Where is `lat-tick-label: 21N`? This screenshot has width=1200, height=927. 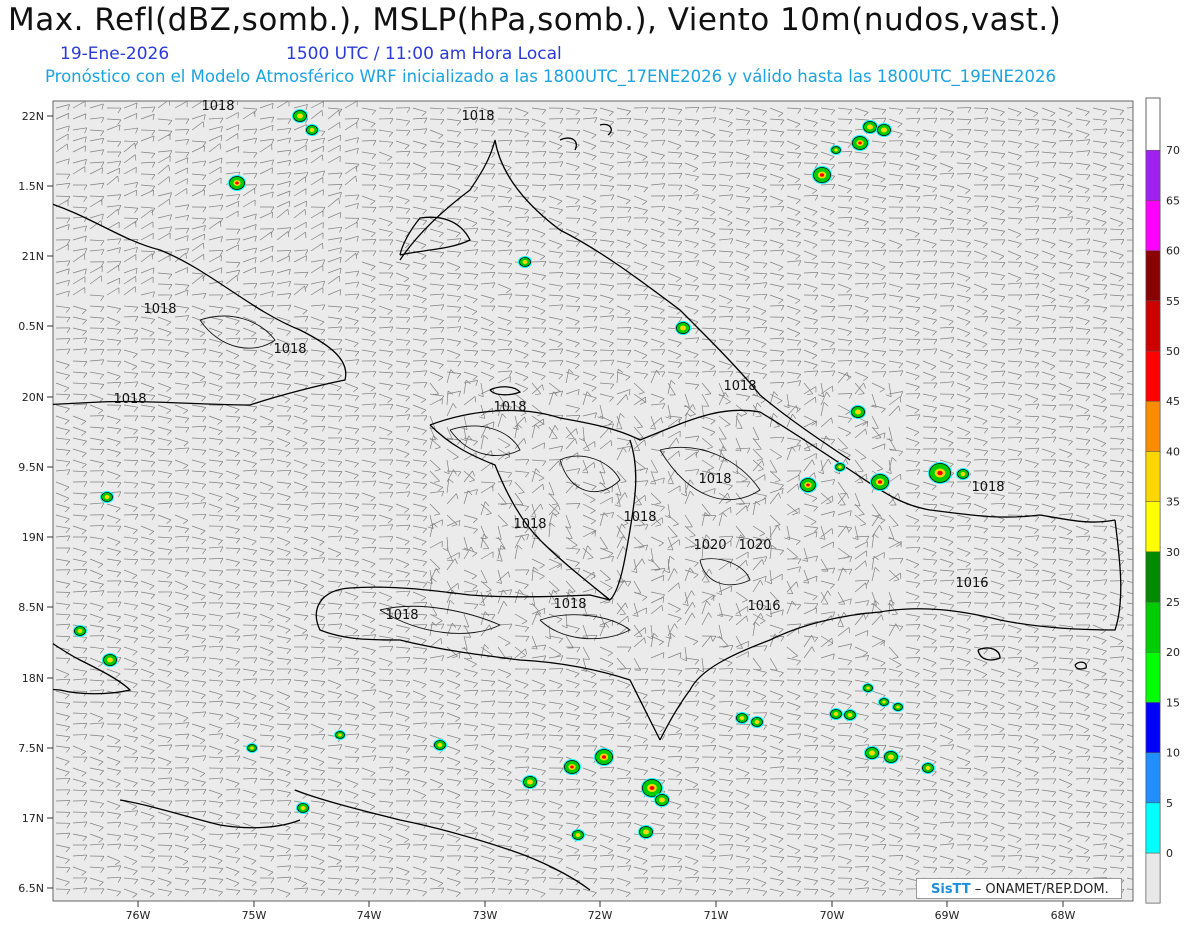 lat-tick-label: 21N is located at coordinates (33, 256).